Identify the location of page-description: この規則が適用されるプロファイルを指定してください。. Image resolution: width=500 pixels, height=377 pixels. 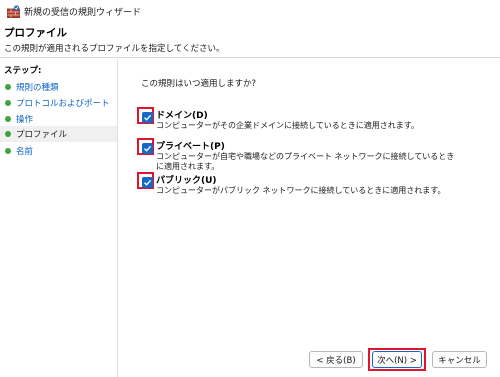
(114, 49).